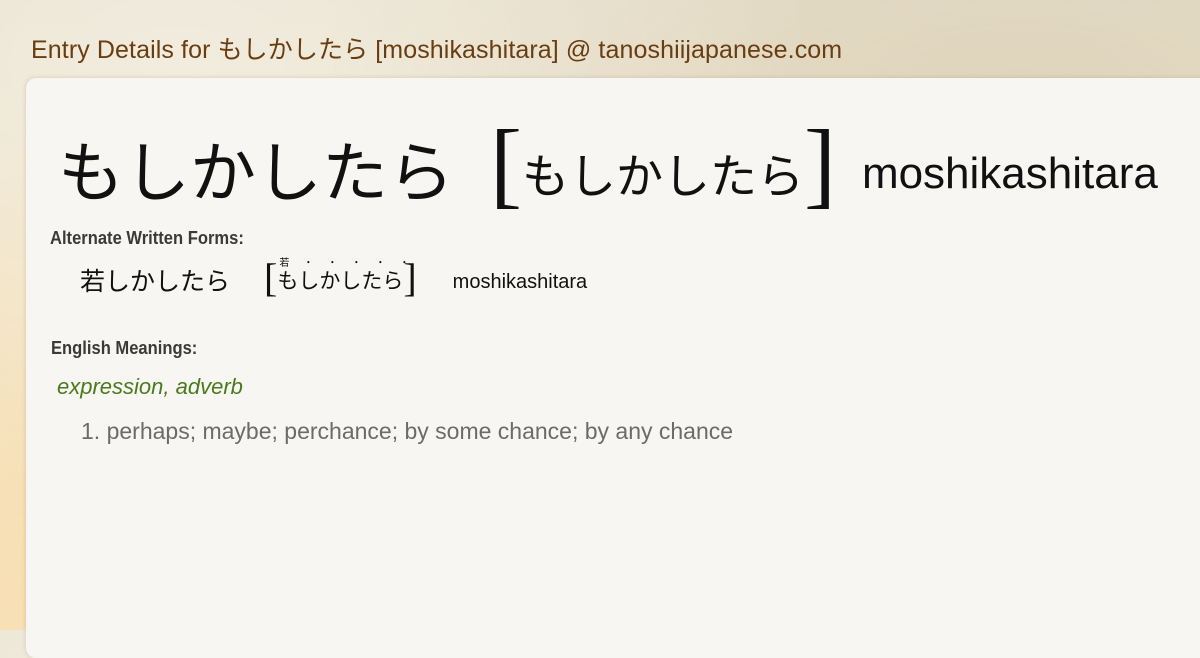 This screenshot has width=1200, height=658. What do you see at coordinates (340, 281) in the screenshot?
I see `alternate-reading: もしかしたら` at bounding box center [340, 281].